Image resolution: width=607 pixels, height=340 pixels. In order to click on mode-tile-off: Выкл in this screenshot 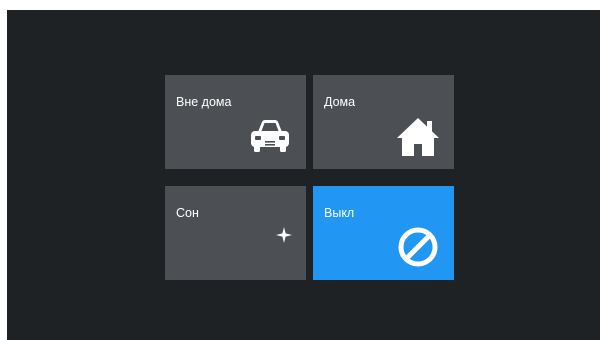, I will do `click(383, 233)`.